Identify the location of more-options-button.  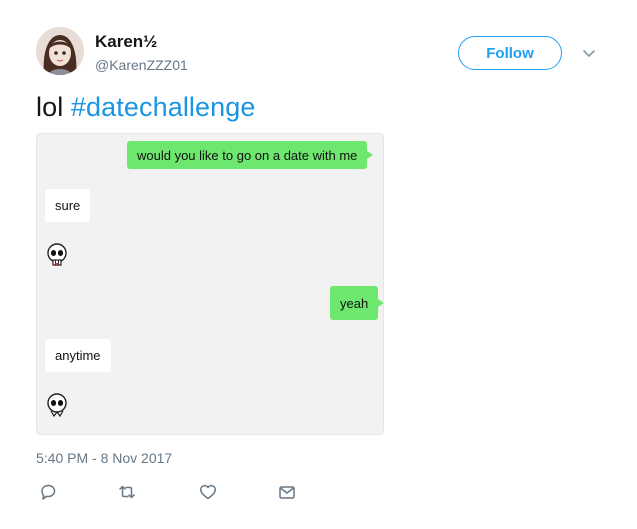
(589, 53).